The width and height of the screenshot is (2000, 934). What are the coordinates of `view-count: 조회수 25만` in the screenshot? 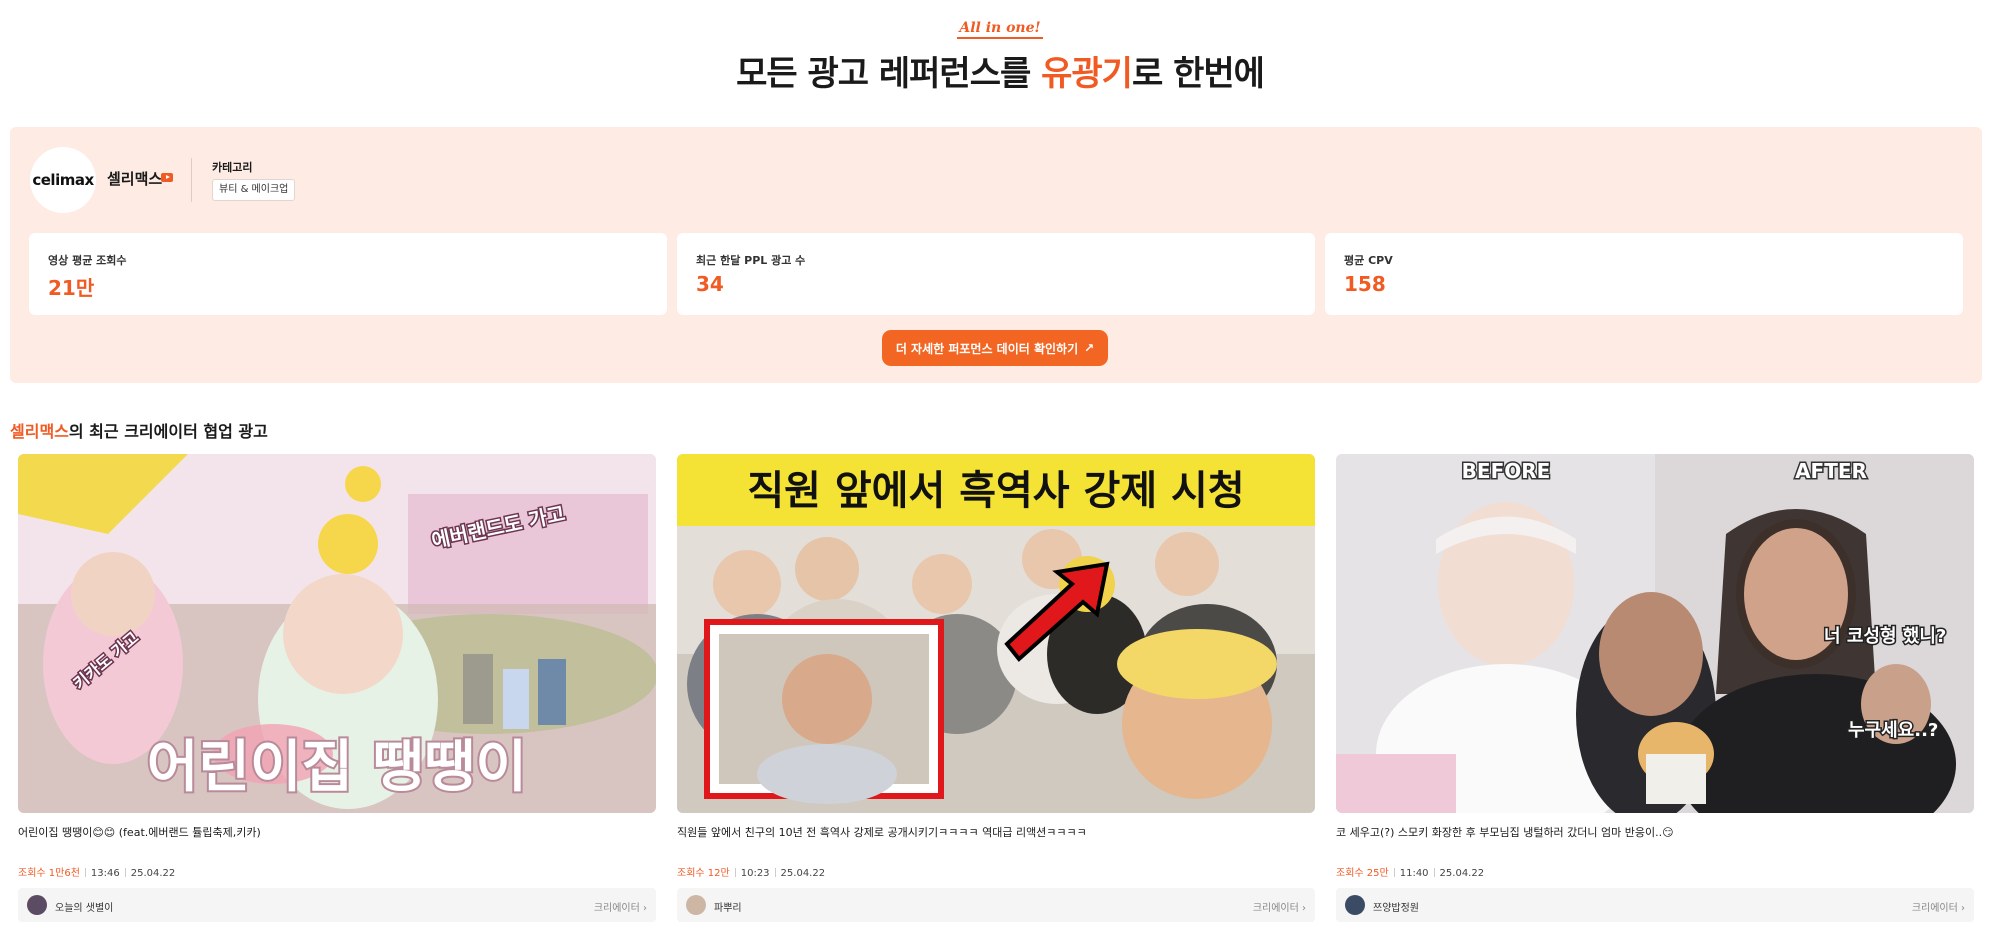 It's located at (1362, 873).